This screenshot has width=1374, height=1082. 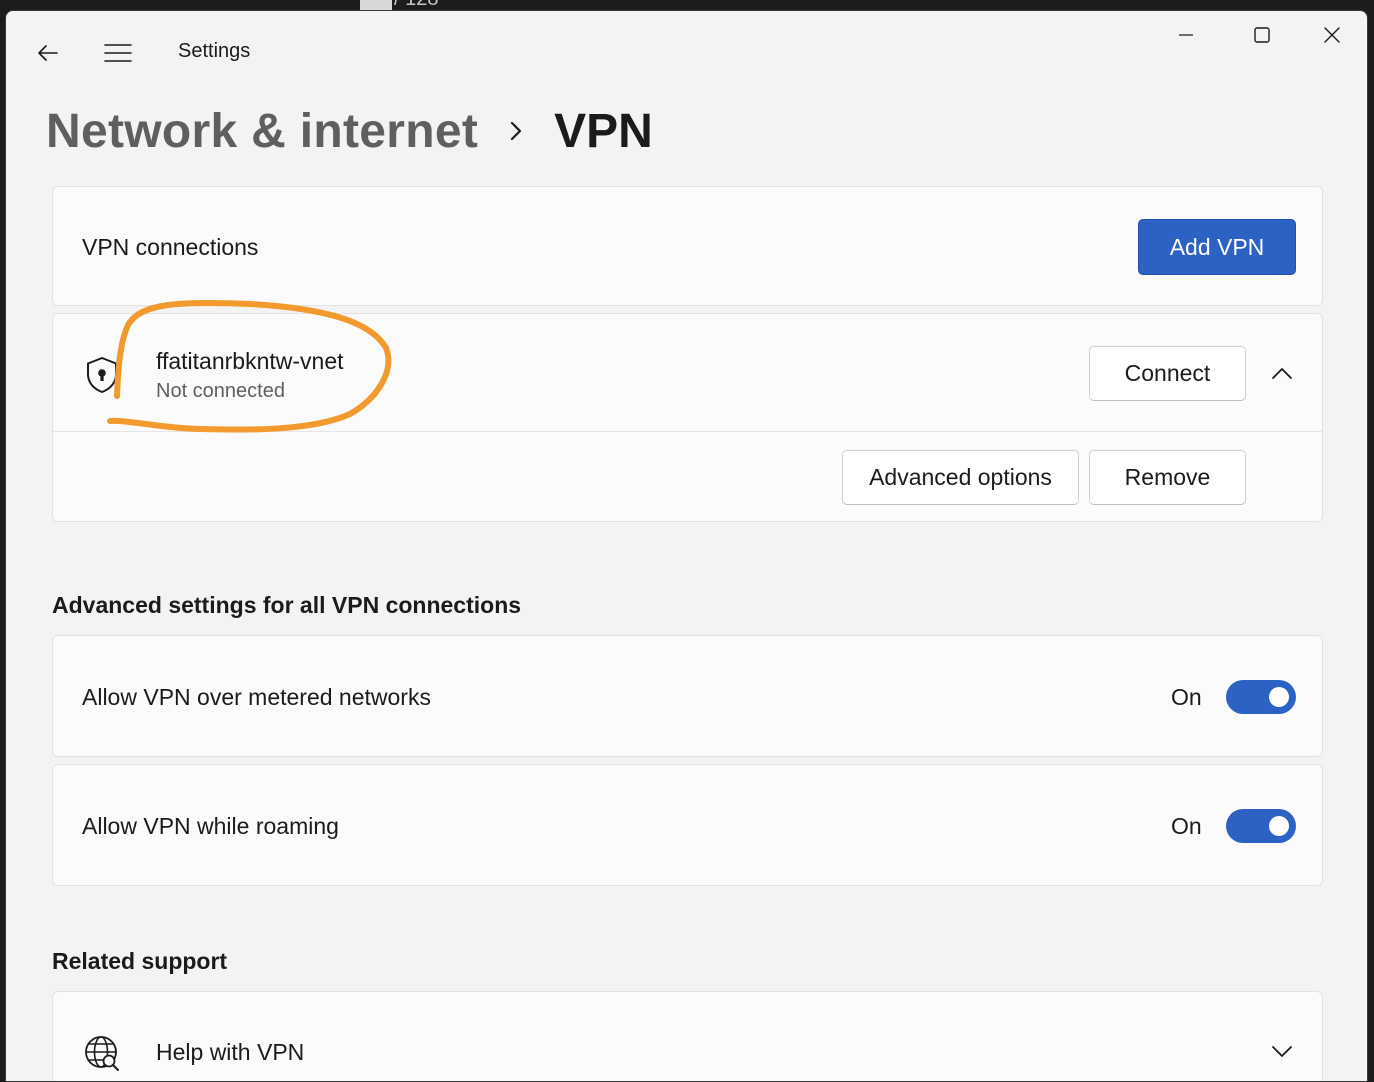 What do you see at coordinates (140, 961) in the screenshot?
I see `related-support-heading: Related support` at bounding box center [140, 961].